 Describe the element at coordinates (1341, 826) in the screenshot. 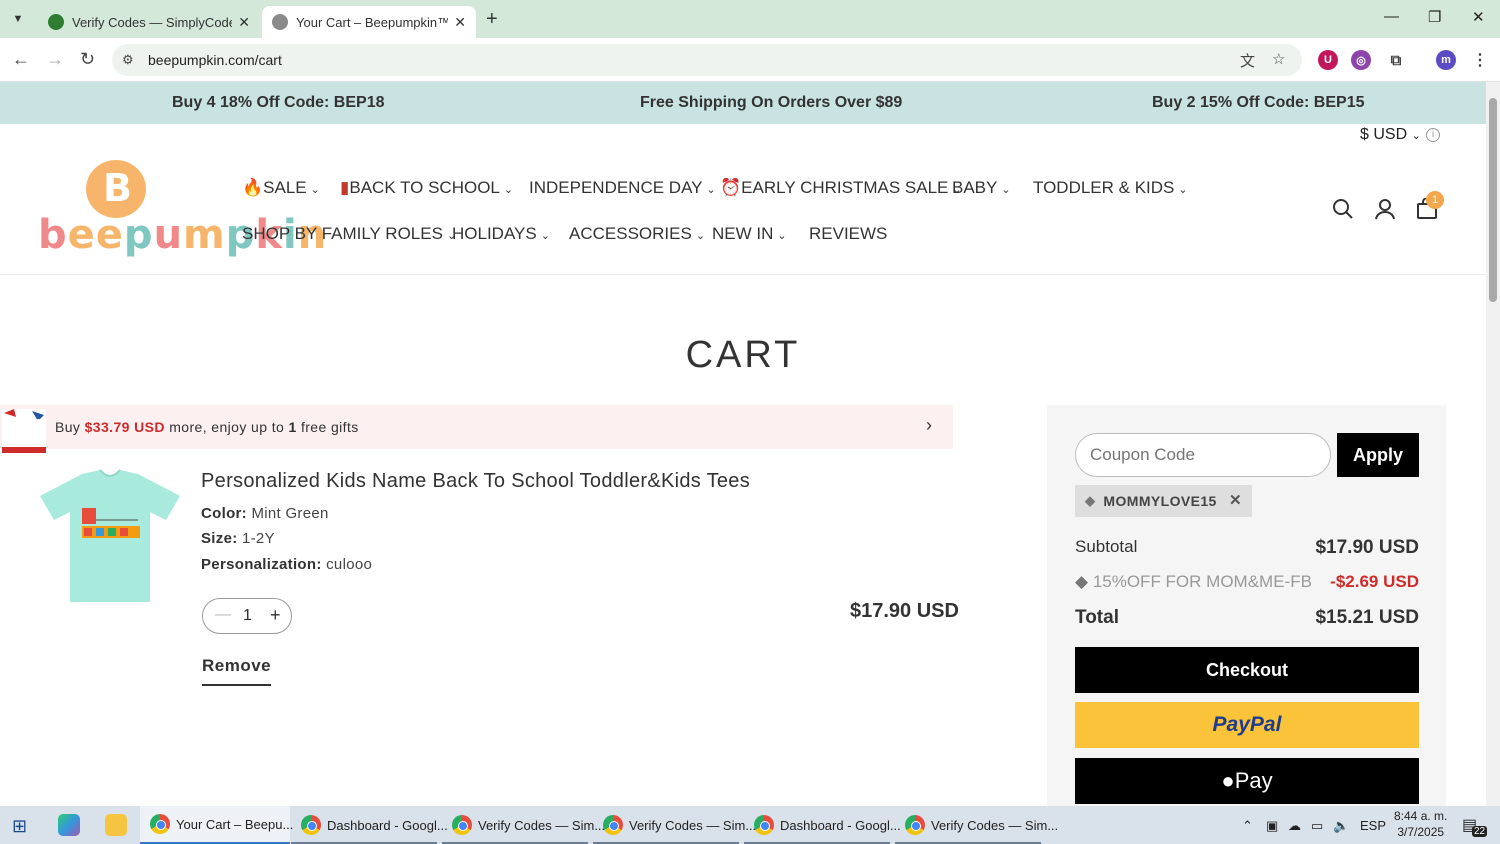

I see `volume-icon: 🔈` at that location.